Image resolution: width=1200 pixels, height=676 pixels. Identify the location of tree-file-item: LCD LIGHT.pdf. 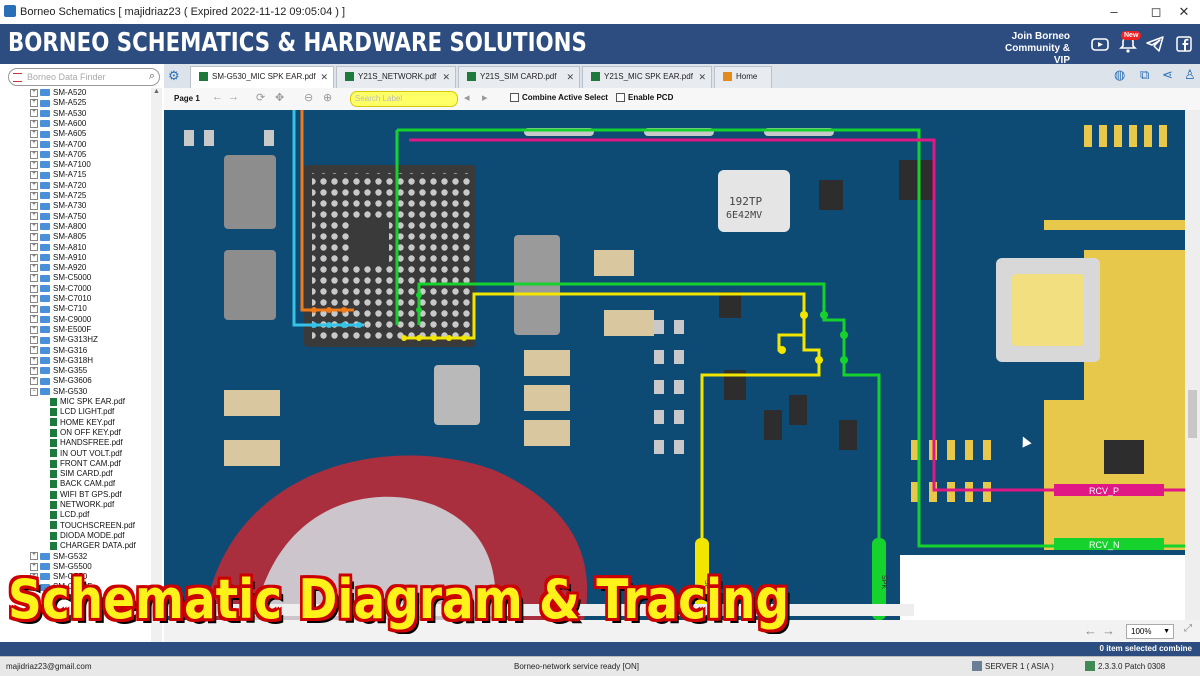
(82, 412).